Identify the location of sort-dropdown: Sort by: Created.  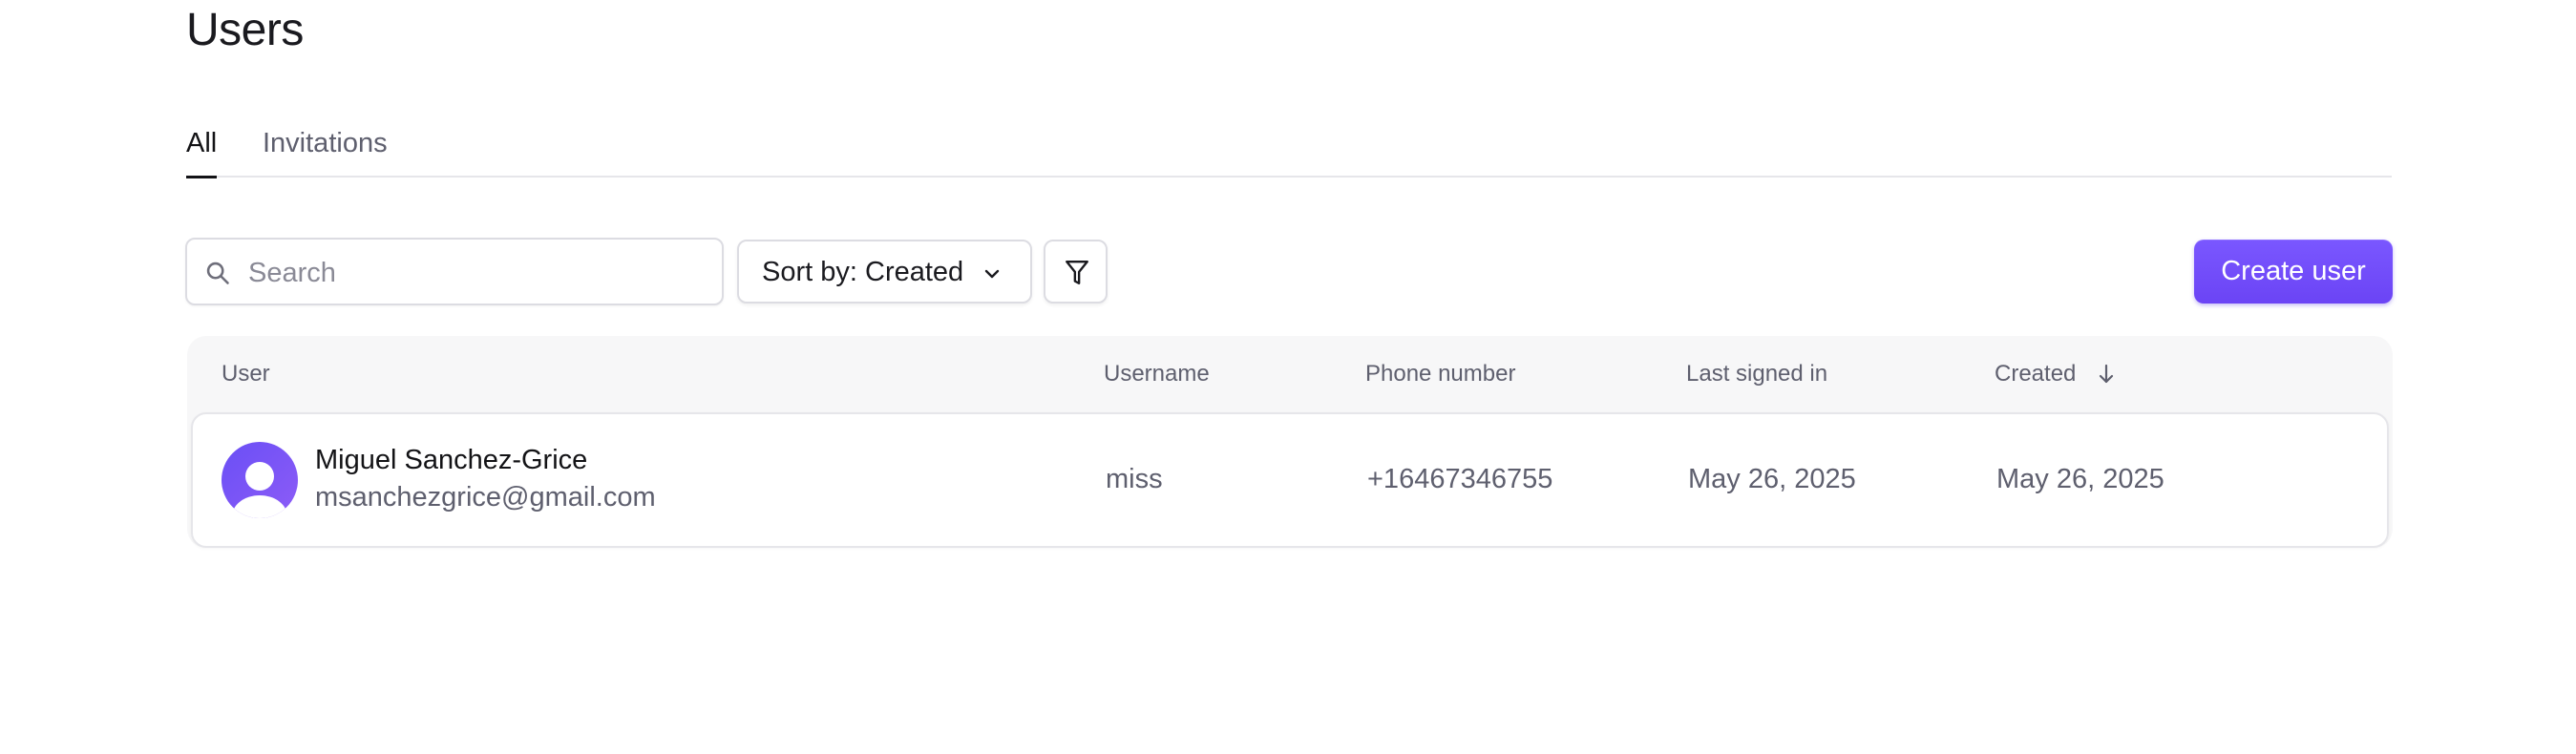
(884, 272).